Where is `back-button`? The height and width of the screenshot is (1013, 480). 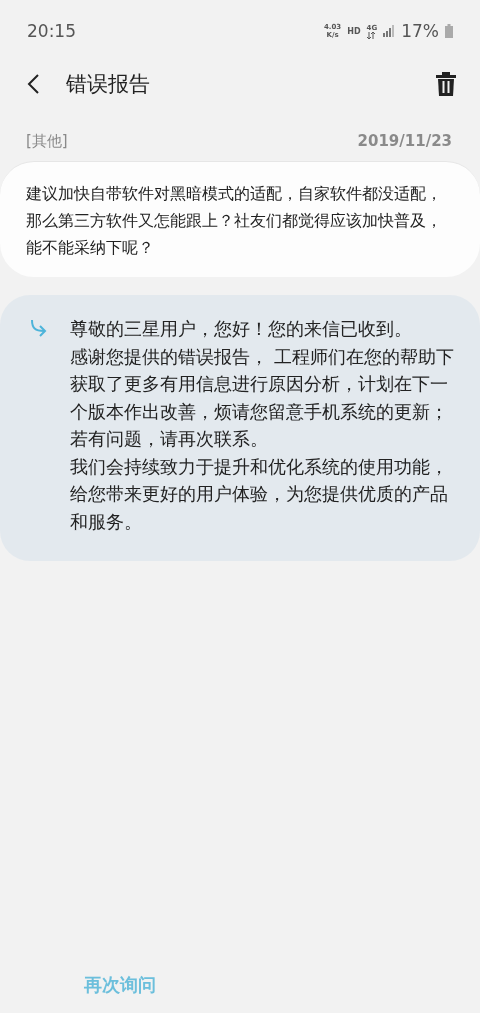
back-button is located at coordinates (33, 84).